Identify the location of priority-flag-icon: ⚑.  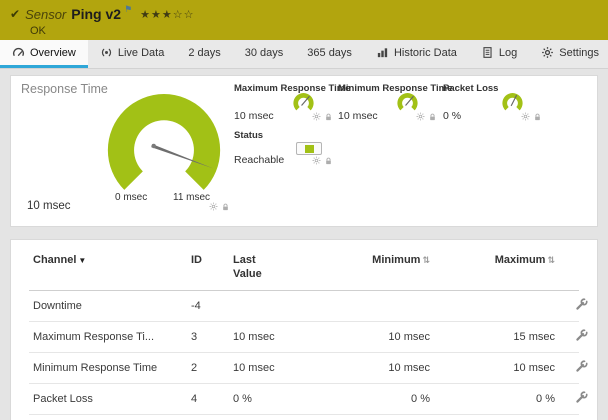
(128, 9).